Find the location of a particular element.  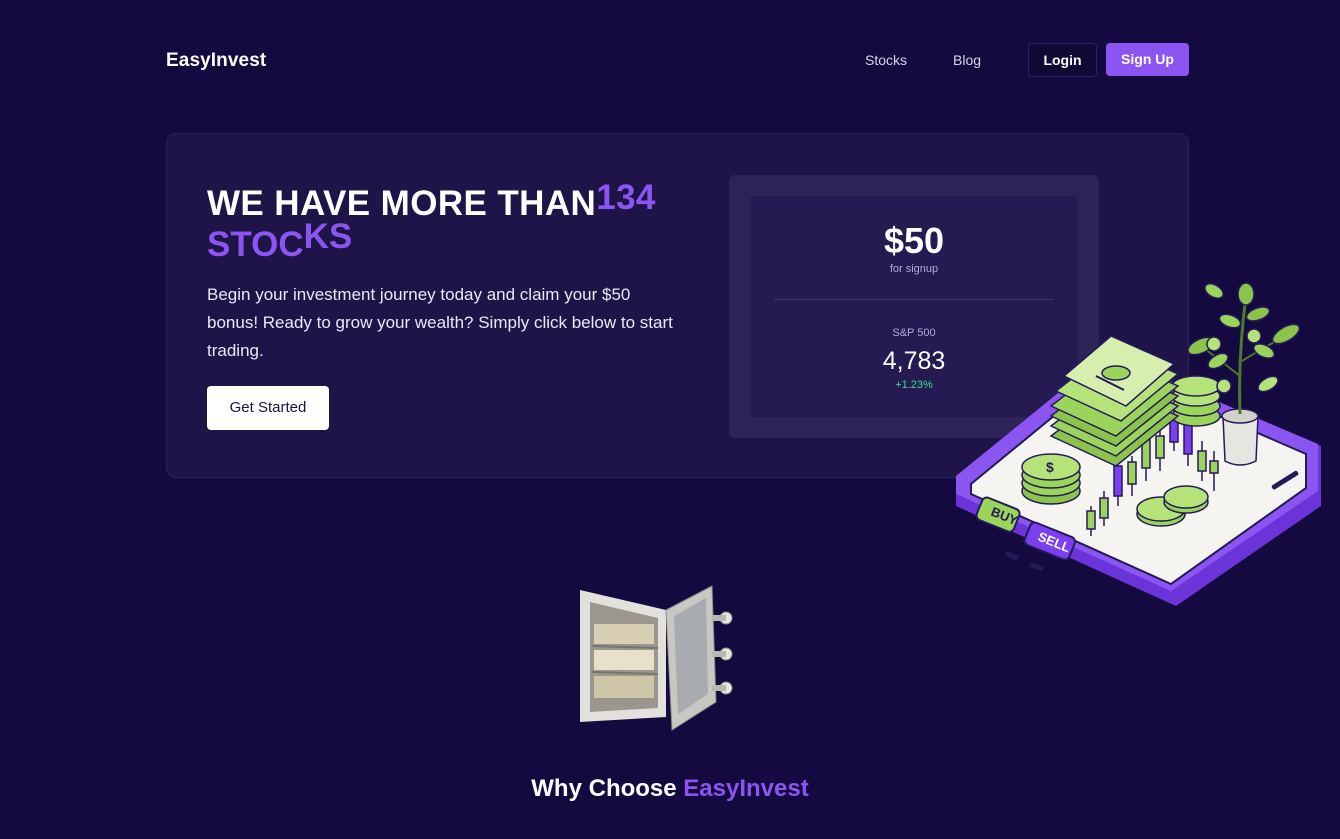

coin-symbol: $ is located at coordinates (1050, 467).